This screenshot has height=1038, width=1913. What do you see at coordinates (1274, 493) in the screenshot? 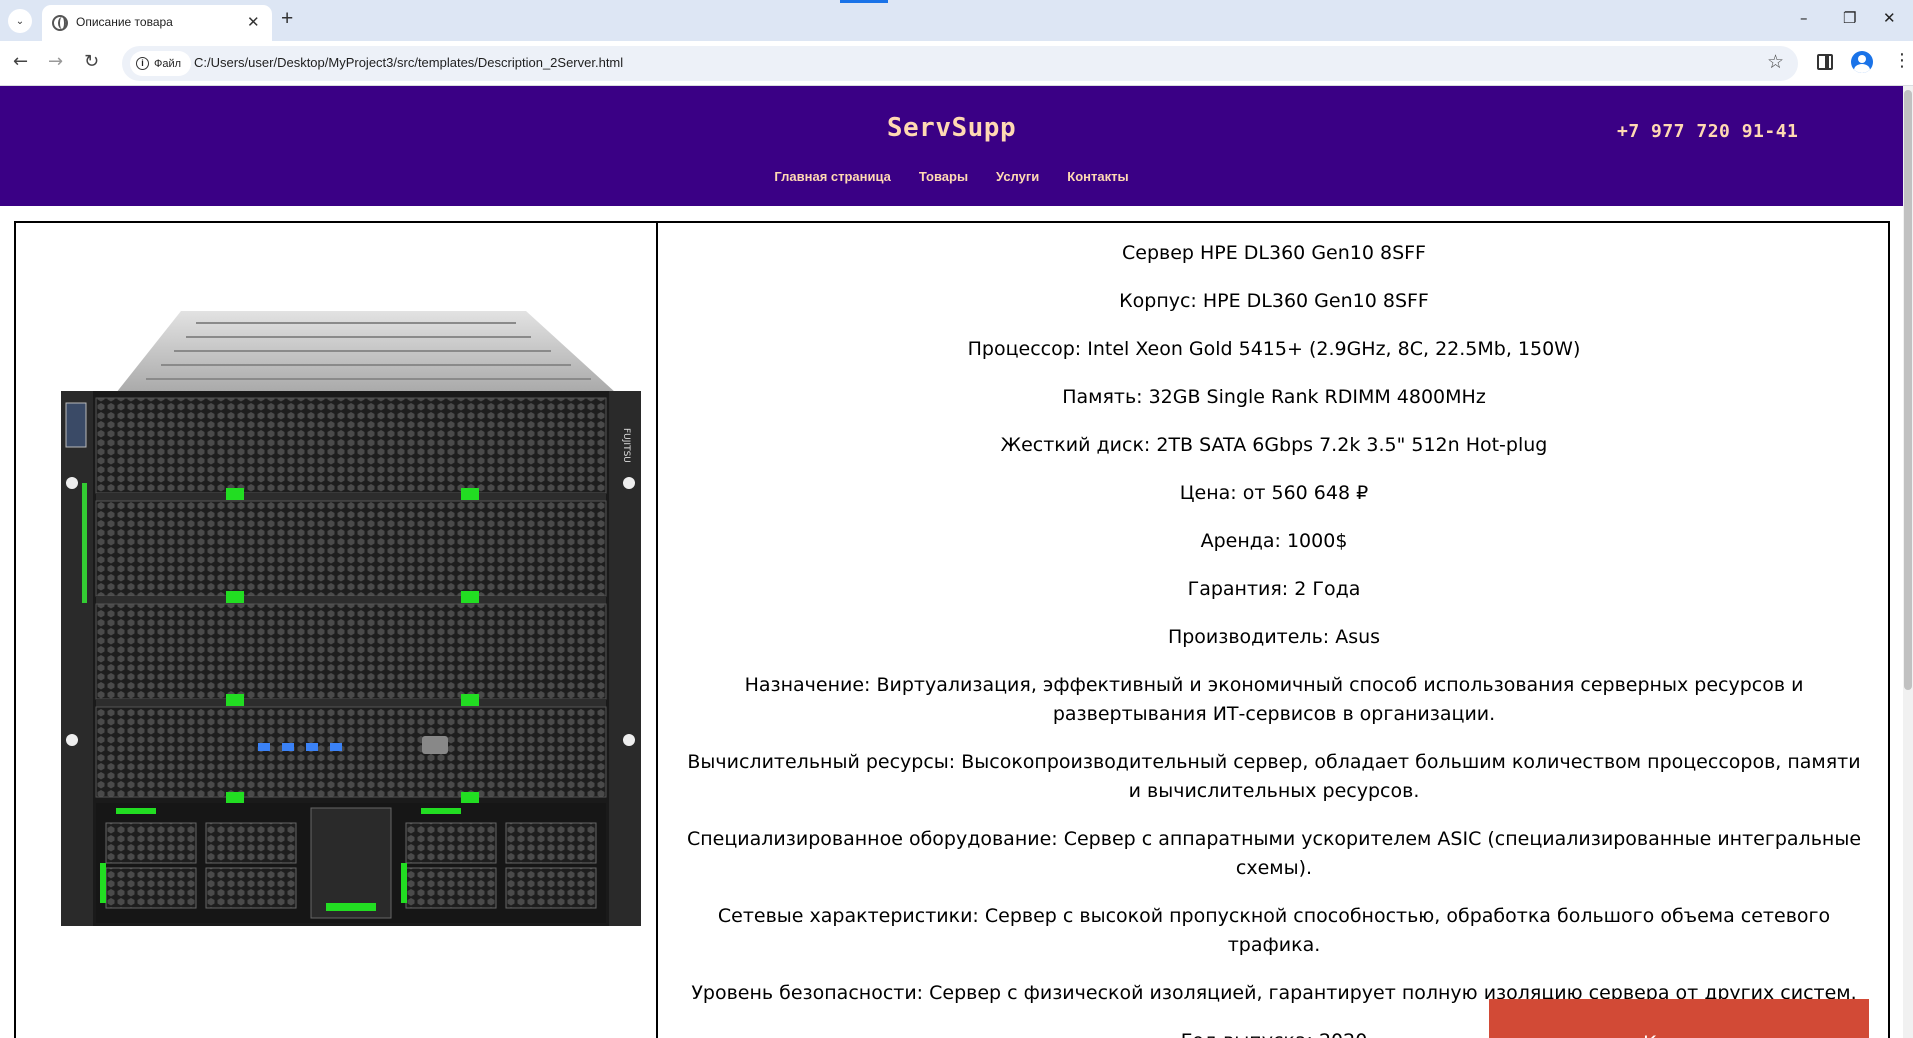
I see `spec-price: Цена: от 560 648 ₽` at bounding box center [1274, 493].